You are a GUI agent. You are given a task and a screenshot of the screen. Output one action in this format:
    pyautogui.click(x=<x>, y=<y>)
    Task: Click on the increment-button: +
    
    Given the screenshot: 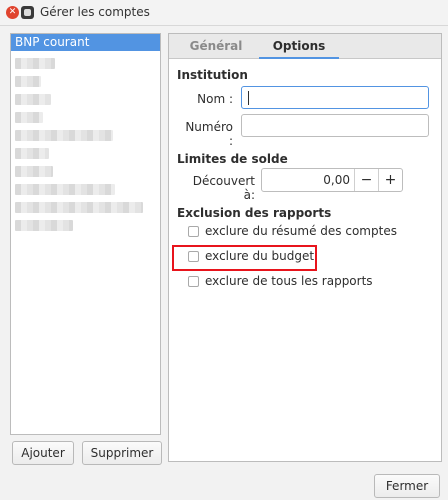 What is the action you would take?
    pyautogui.click(x=390, y=180)
    